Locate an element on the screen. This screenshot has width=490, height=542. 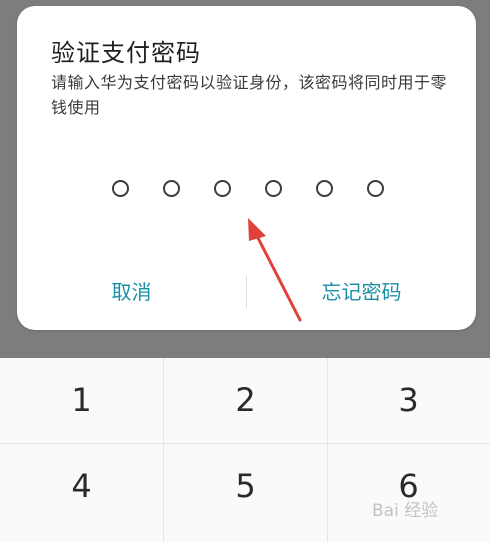
key-5: 5 is located at coordinates (245, 486).